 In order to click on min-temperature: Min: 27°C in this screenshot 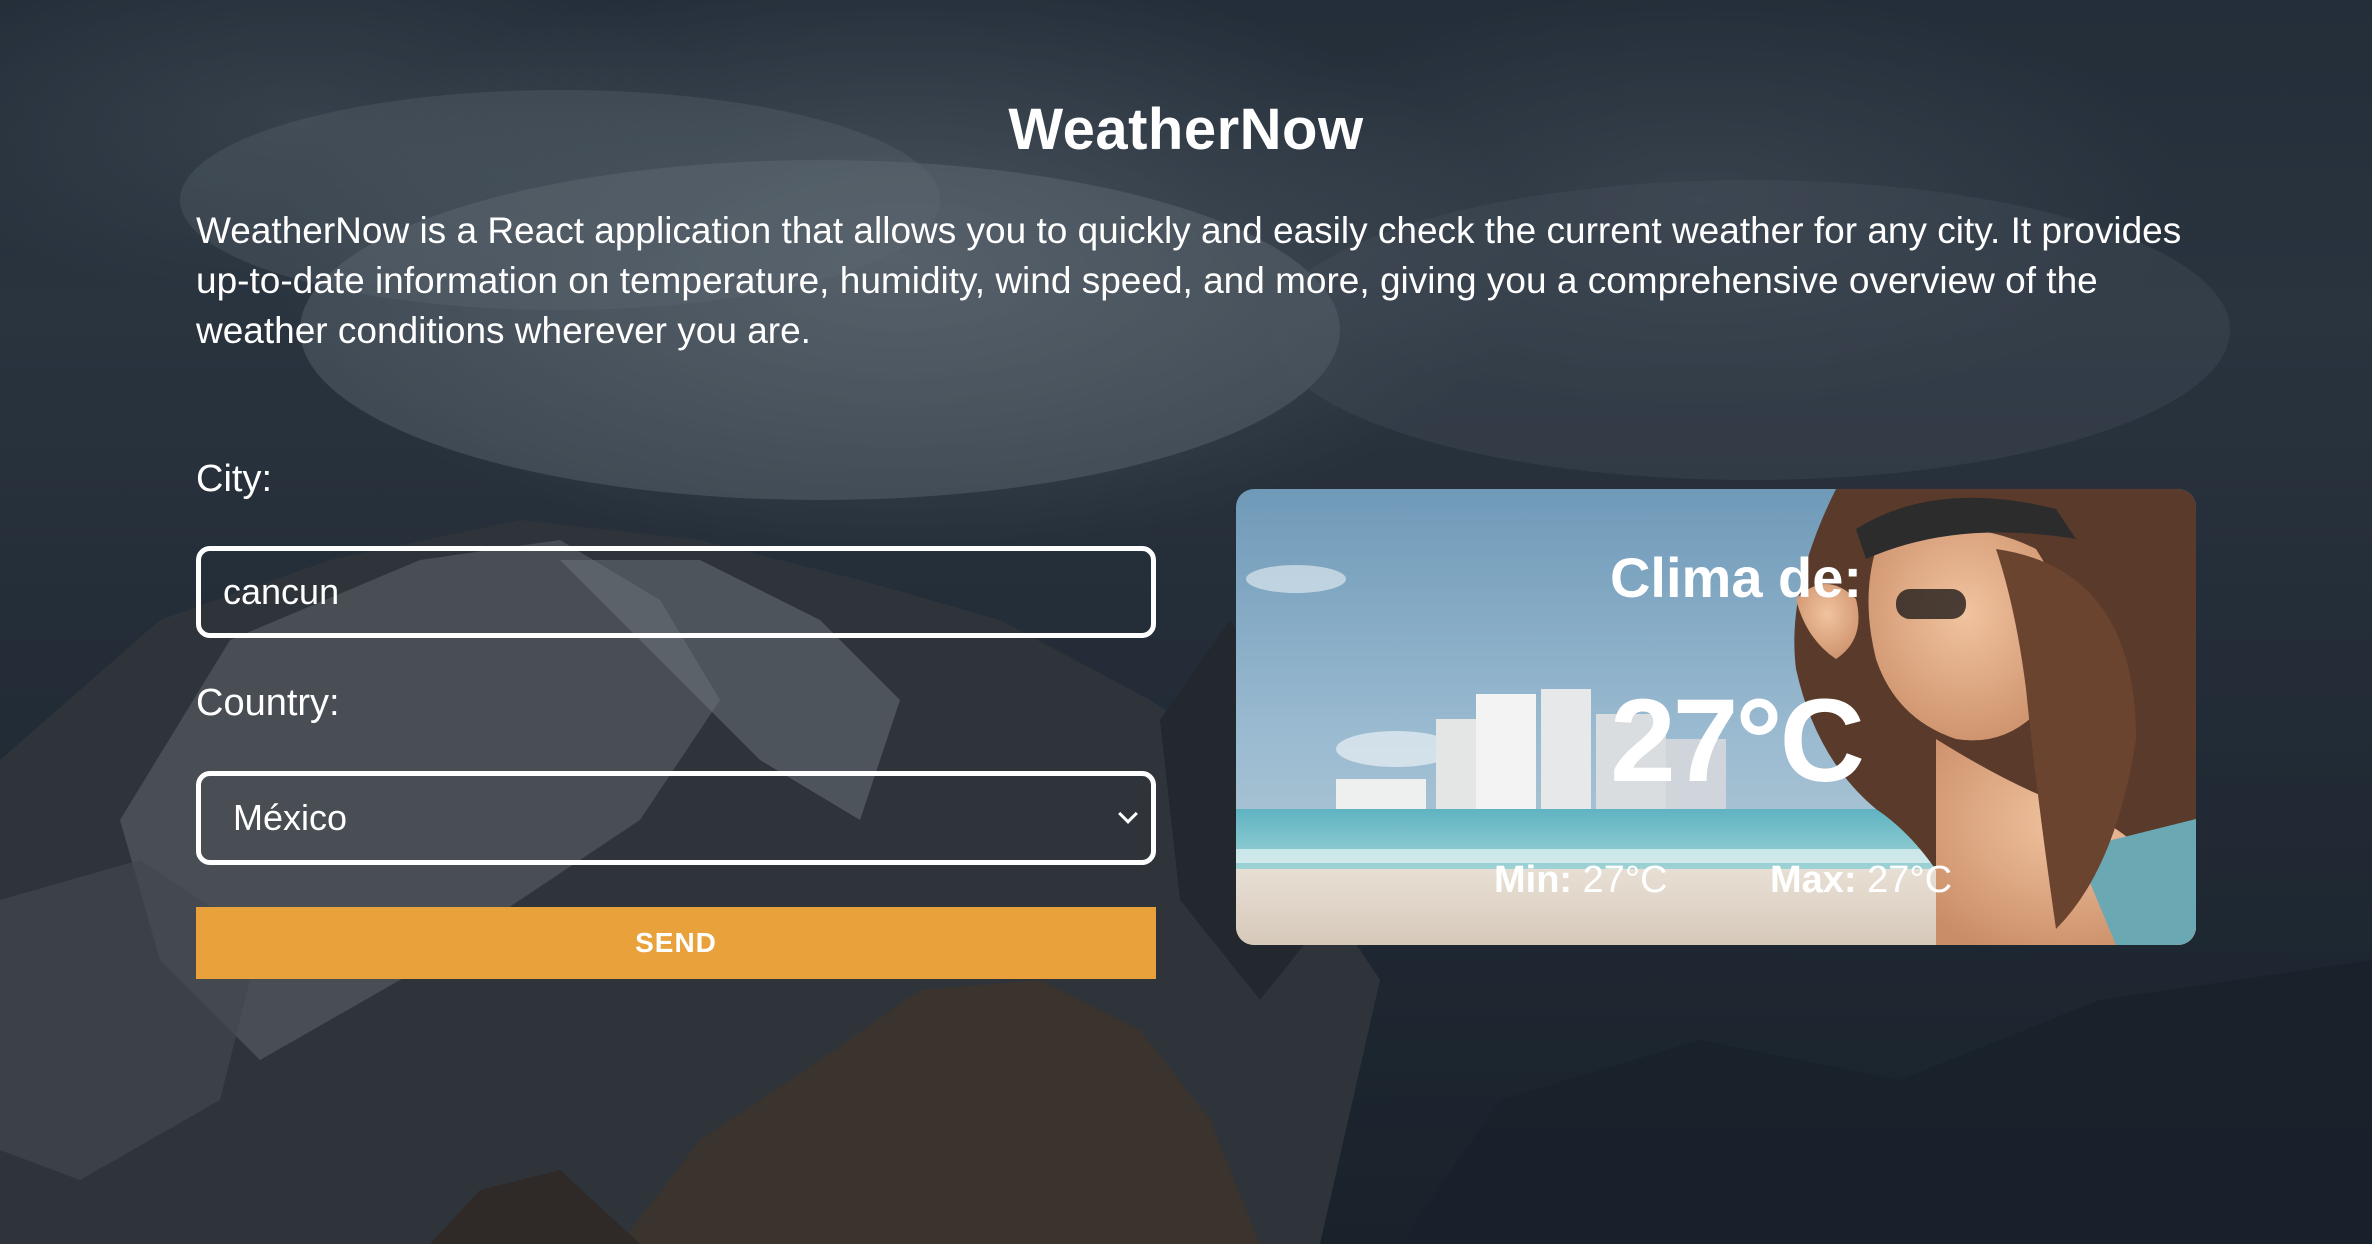, I will do `click(1581, 880)`.